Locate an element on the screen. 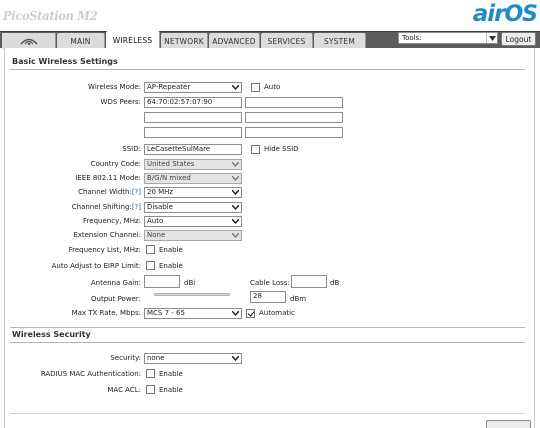 The image size is (540, 428). tab-system: SYSTEM is located at coordinates (340, 41).